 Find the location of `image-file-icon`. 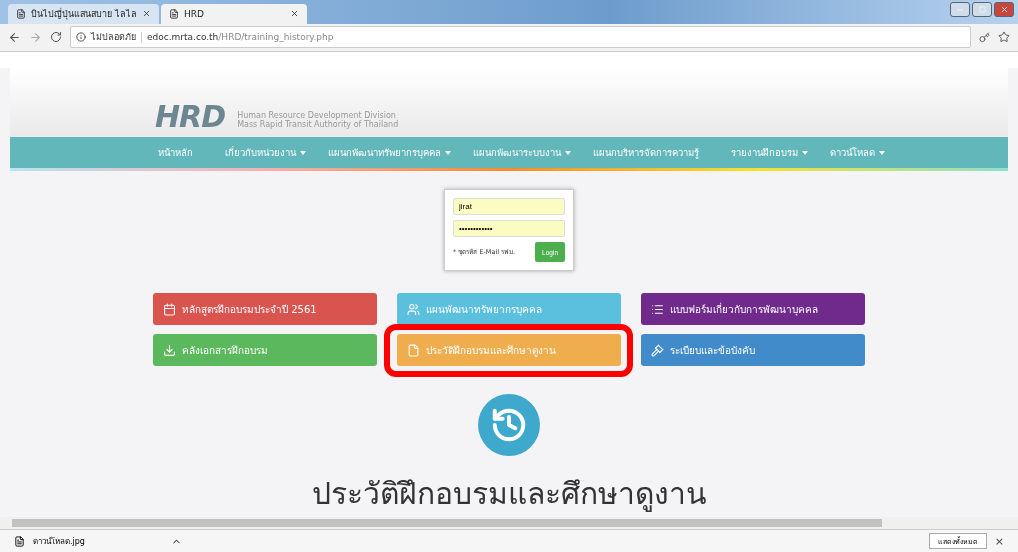

image-file-icon is located at coordinates (19, 541).